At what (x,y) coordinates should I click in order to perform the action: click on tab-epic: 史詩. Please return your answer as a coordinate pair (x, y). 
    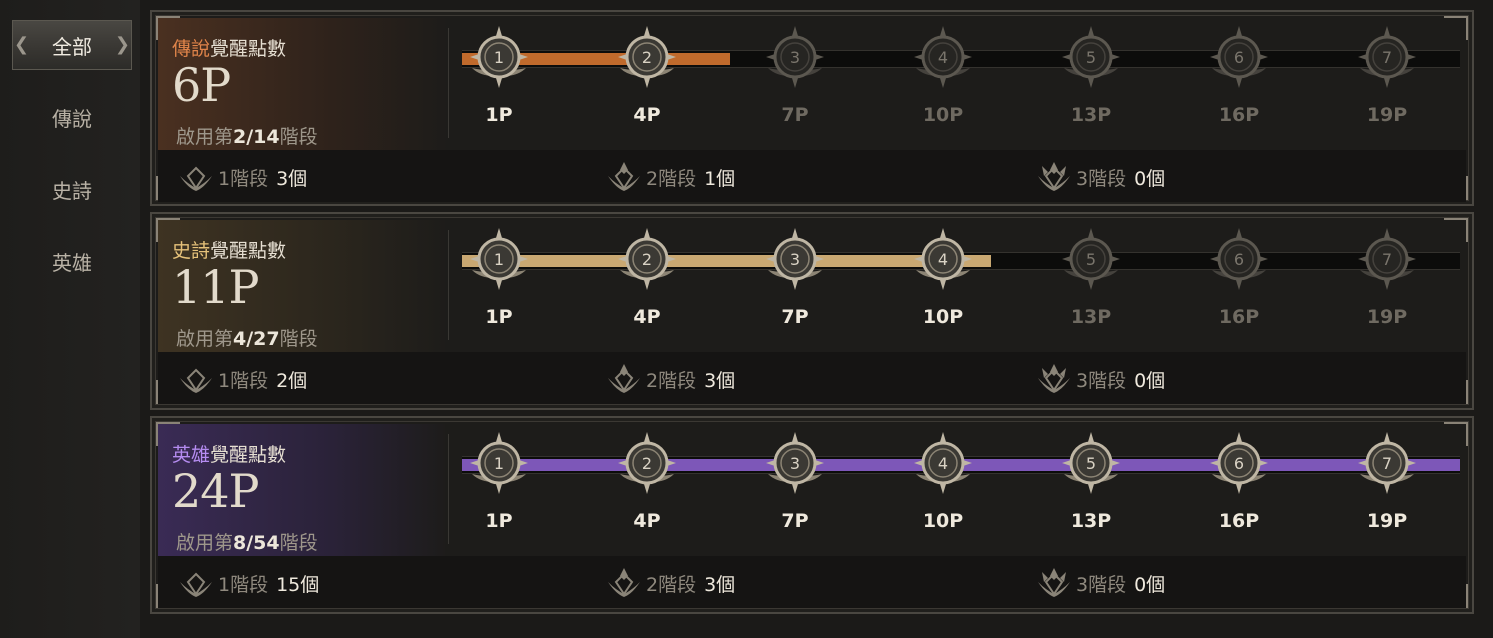
    Looking at the image, I should click on (72, 189).